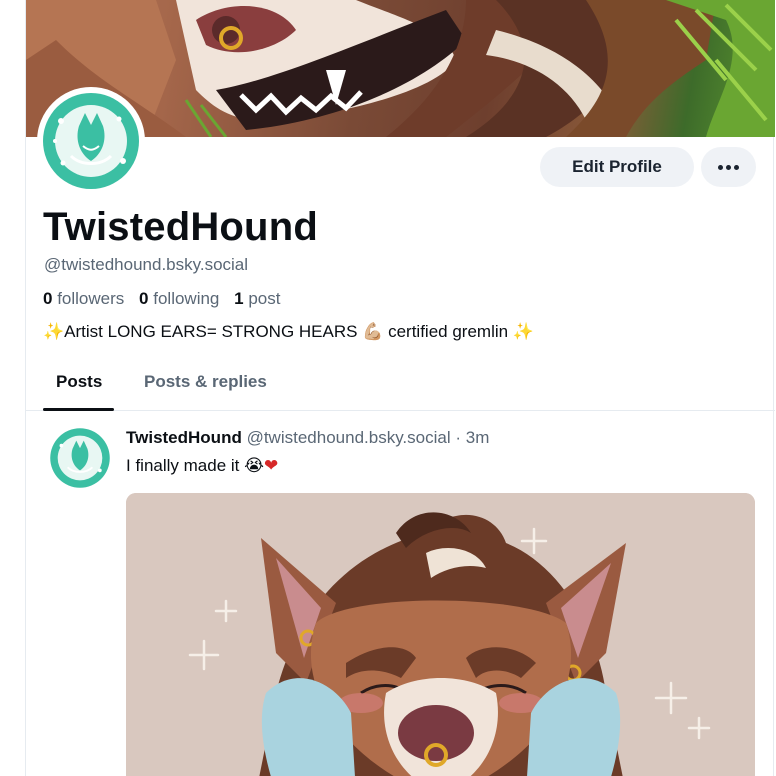 This screenshot has height=776, width=776. I want to click on posts-count: 1, so click(239, 298).